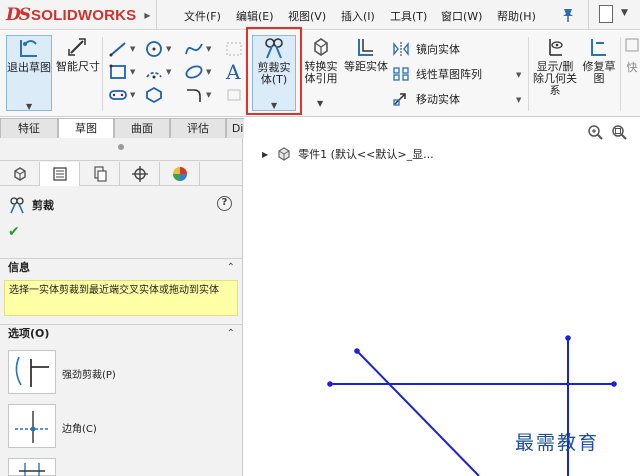  I want to click on slot-dropdown-icon: ▼, so click(132, 95).